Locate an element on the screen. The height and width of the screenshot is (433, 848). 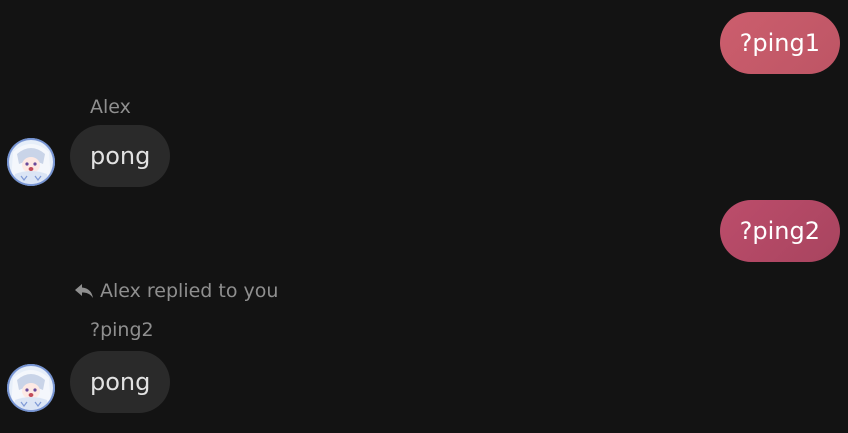
message-text: ?ping1 is located at coordinates (779, 43).